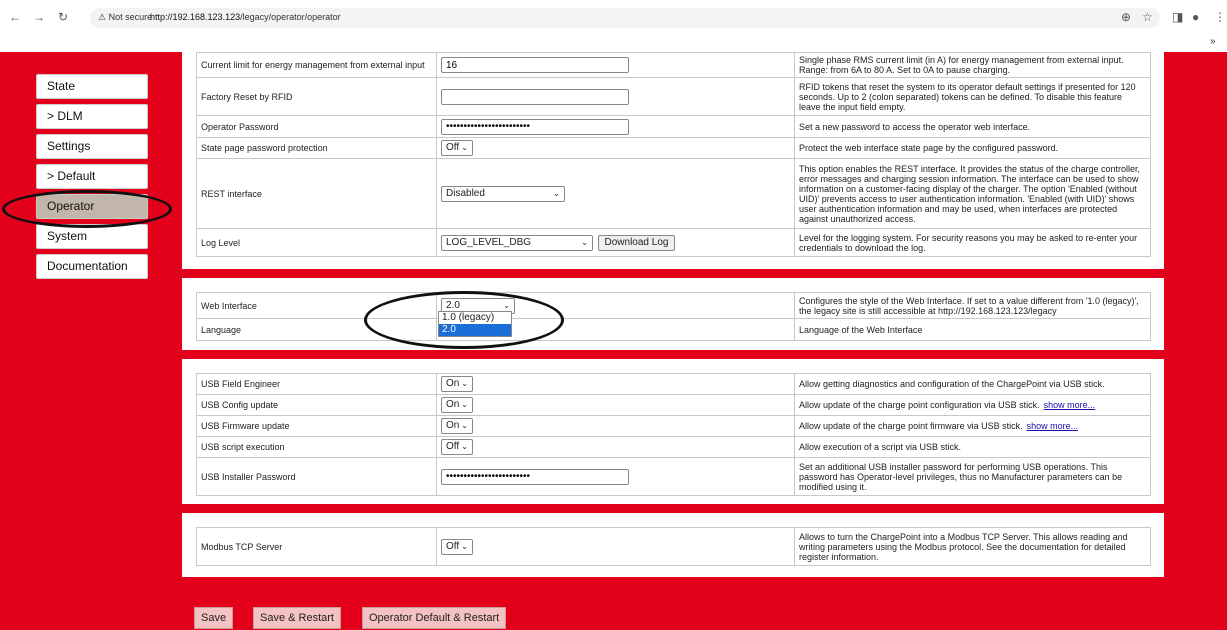 The width and height of the screenshot is (1227, 630). I want to click on reload-icon: ↻, so click(63, 17).